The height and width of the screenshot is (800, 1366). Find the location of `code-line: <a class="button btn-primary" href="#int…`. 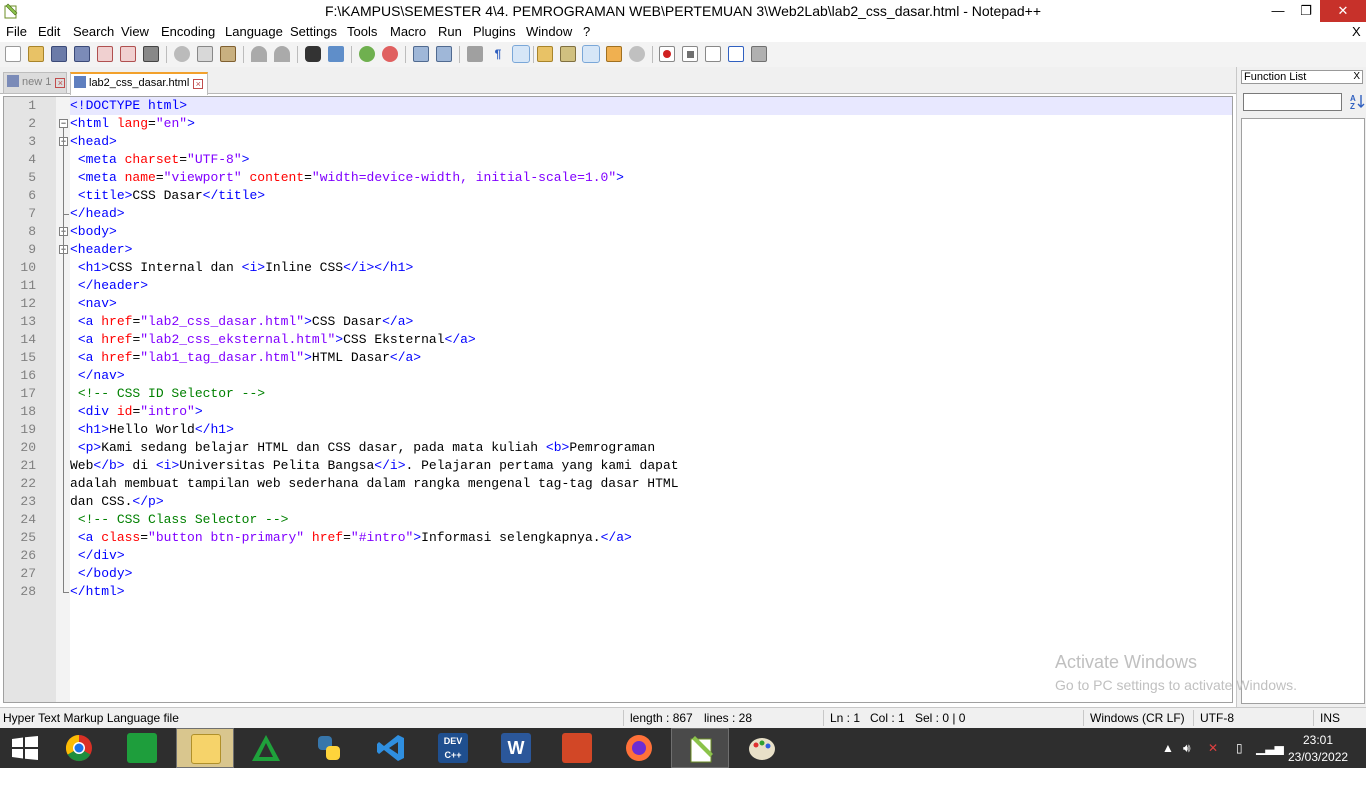

code-line: <a class="button btn-primary" href="#int… is located at coordinates (351, 538).